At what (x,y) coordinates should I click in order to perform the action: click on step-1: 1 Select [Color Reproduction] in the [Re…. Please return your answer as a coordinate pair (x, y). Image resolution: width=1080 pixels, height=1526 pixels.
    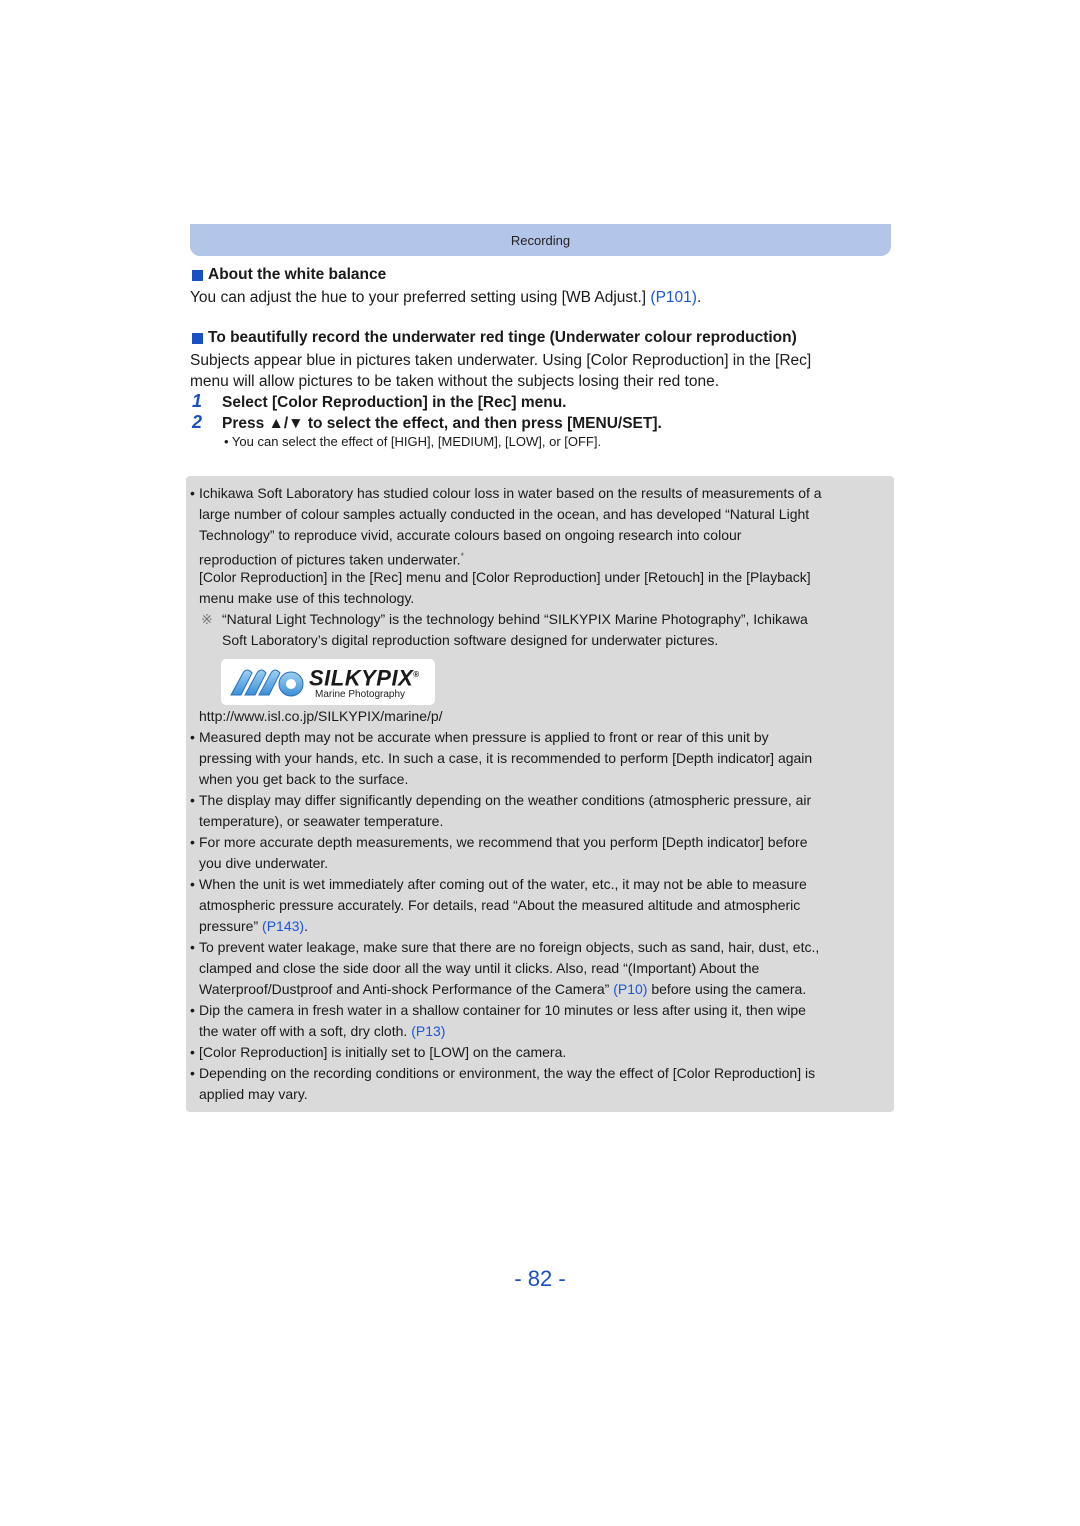
    Looking at the image, I should click on (379, 401).